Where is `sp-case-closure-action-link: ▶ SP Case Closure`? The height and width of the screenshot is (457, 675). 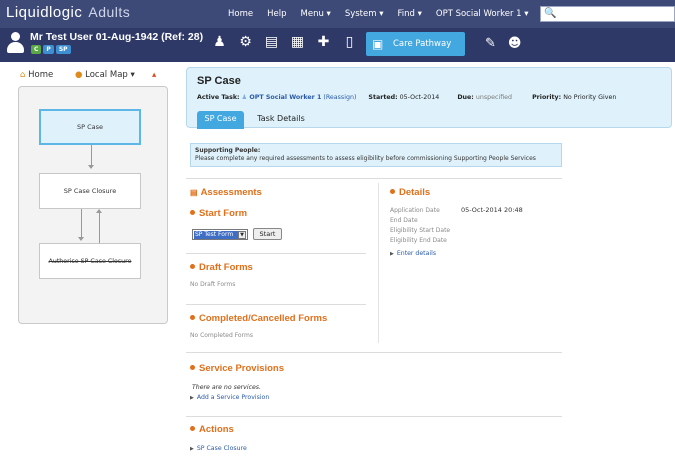 sp-case-closure-action-link: ▶ SP Case Closure is located at coordinates (218, 448).